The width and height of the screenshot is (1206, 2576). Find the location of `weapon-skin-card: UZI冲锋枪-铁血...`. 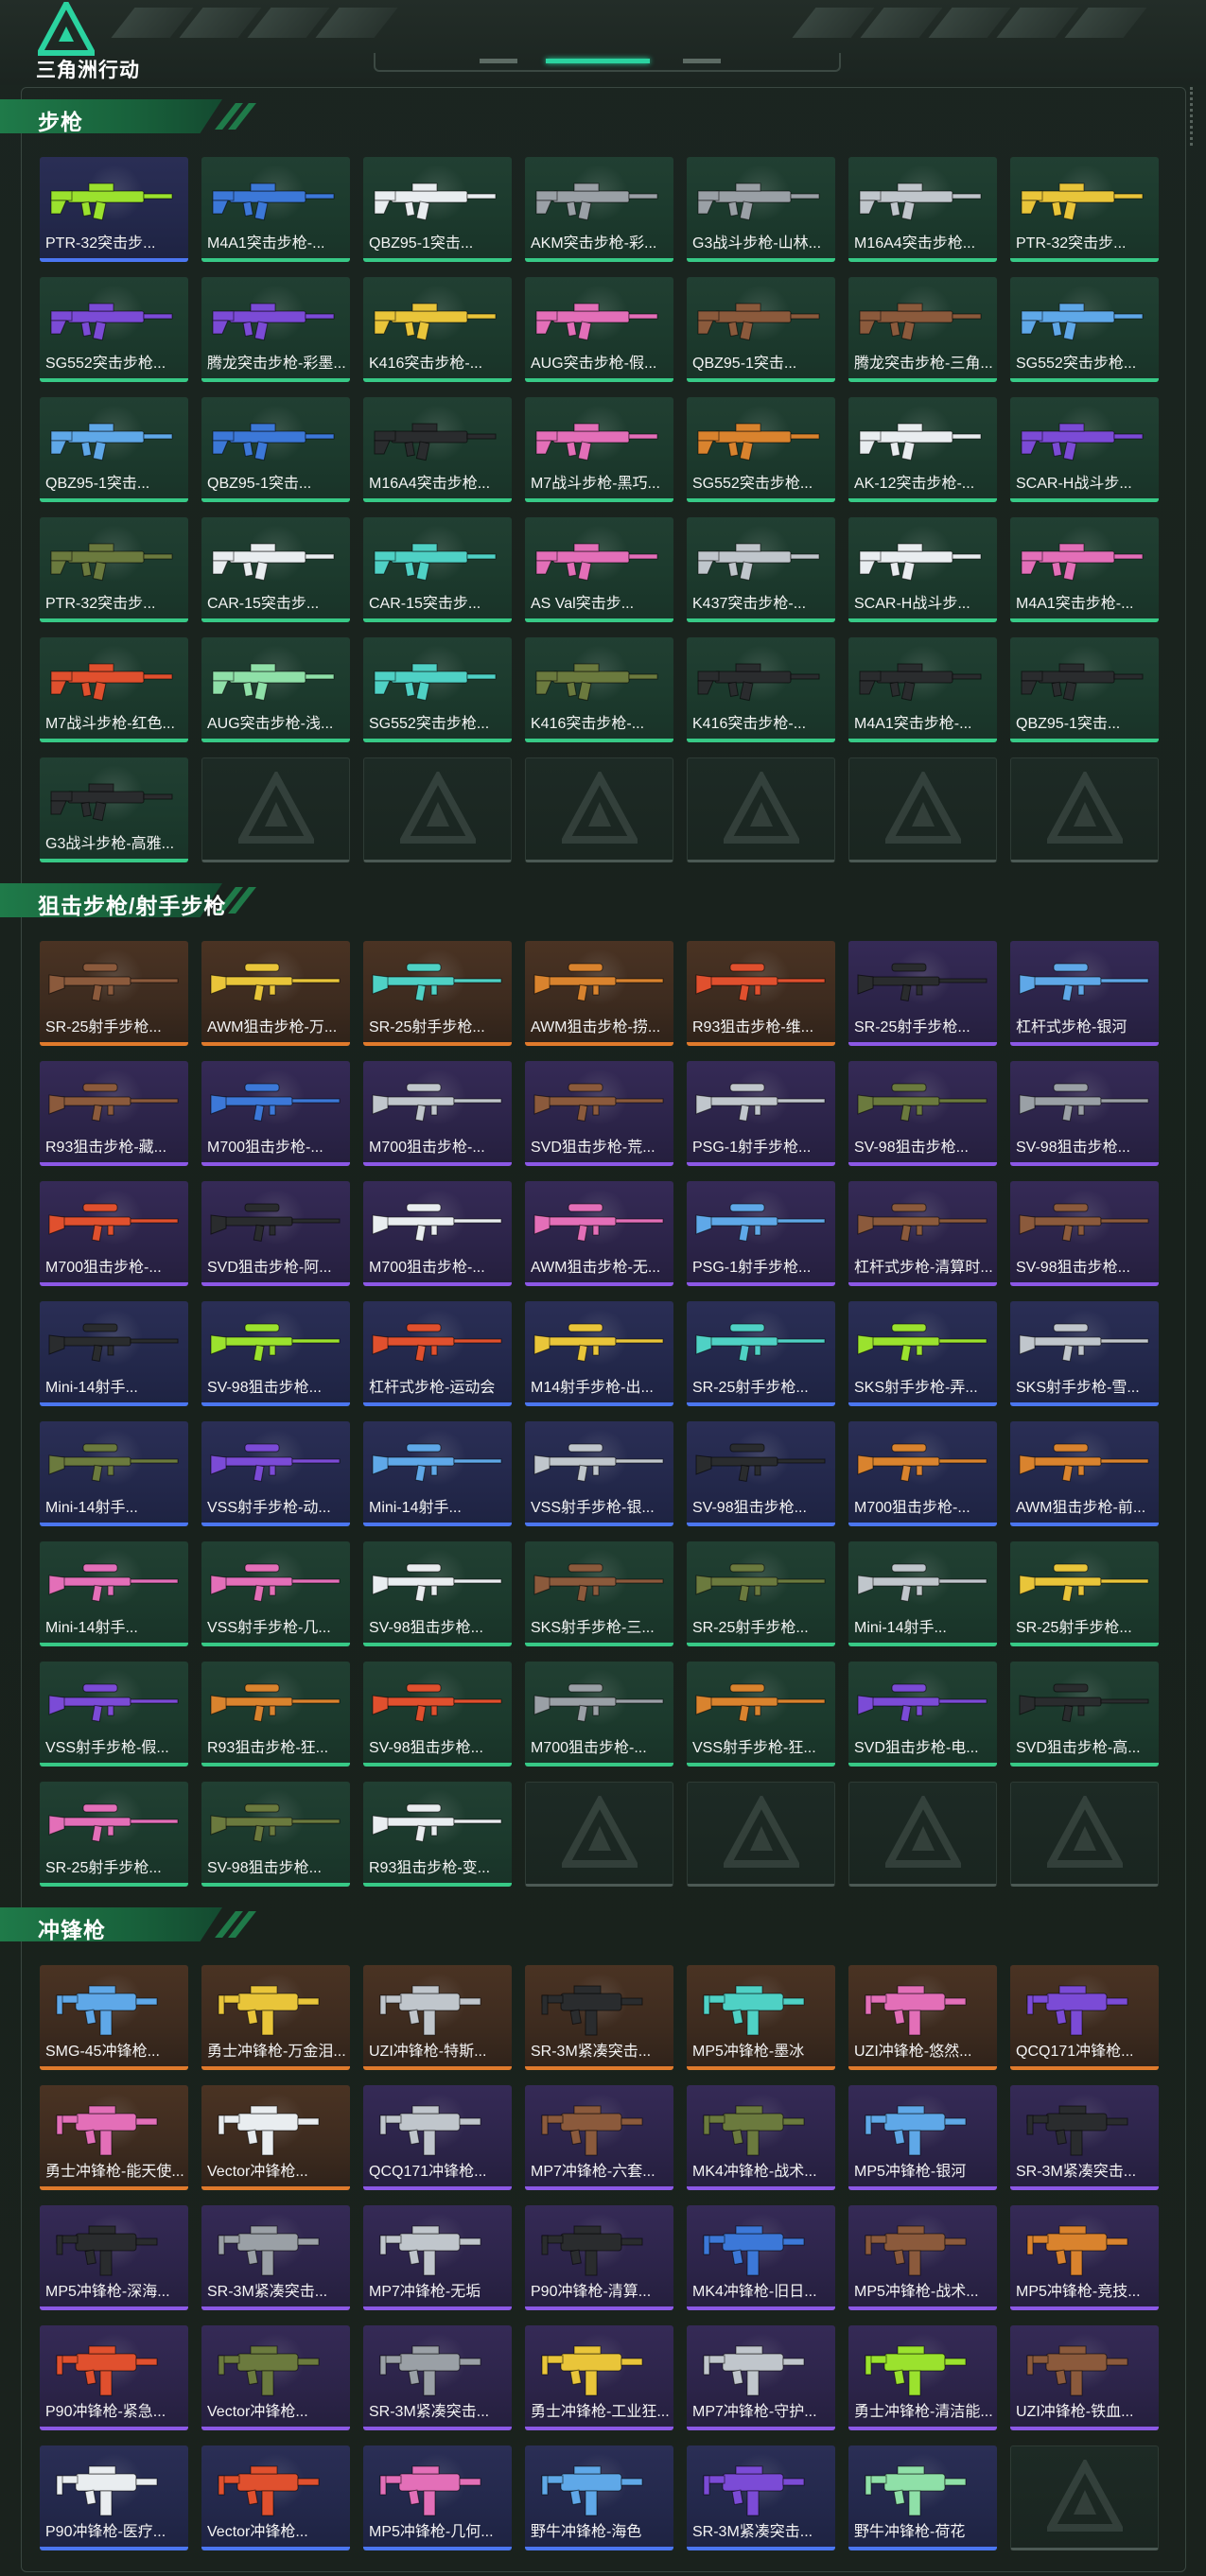

weapon-skin-card: UZI冲锋枪-铁血... is located at coordinates (1084, 2377).